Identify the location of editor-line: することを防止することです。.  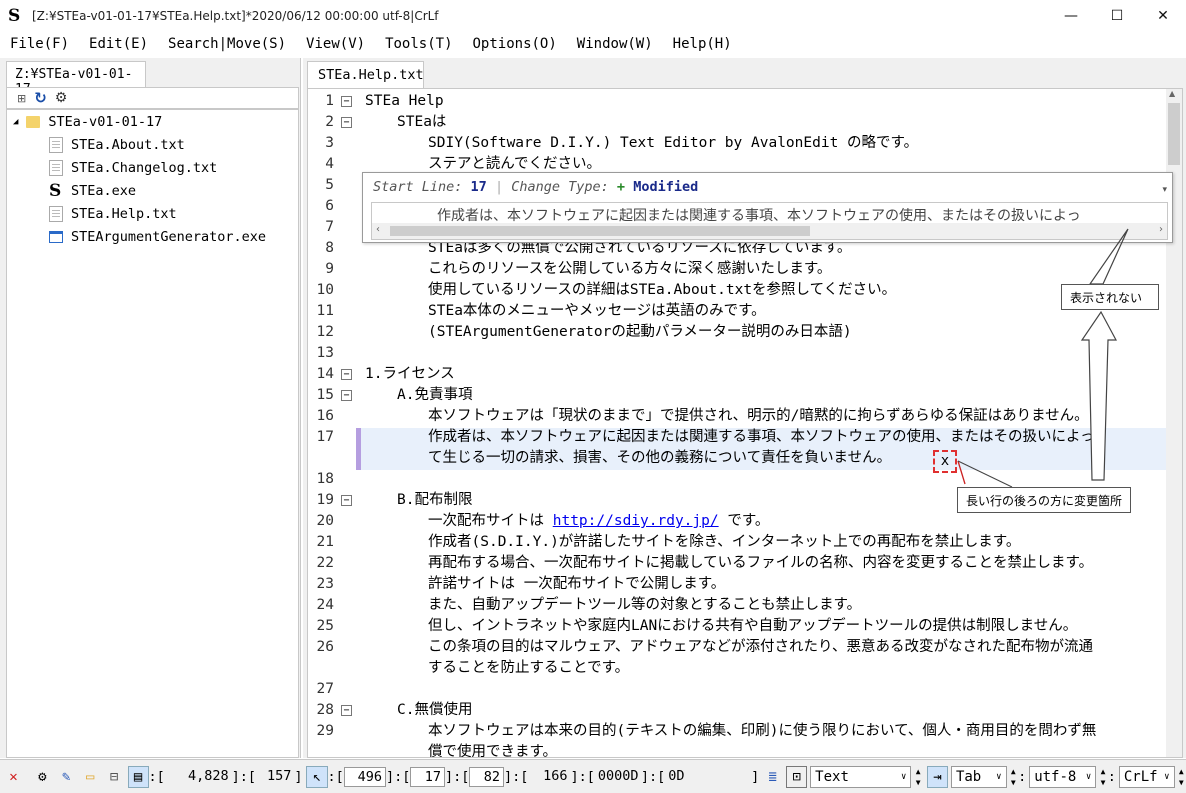
(738, 668).